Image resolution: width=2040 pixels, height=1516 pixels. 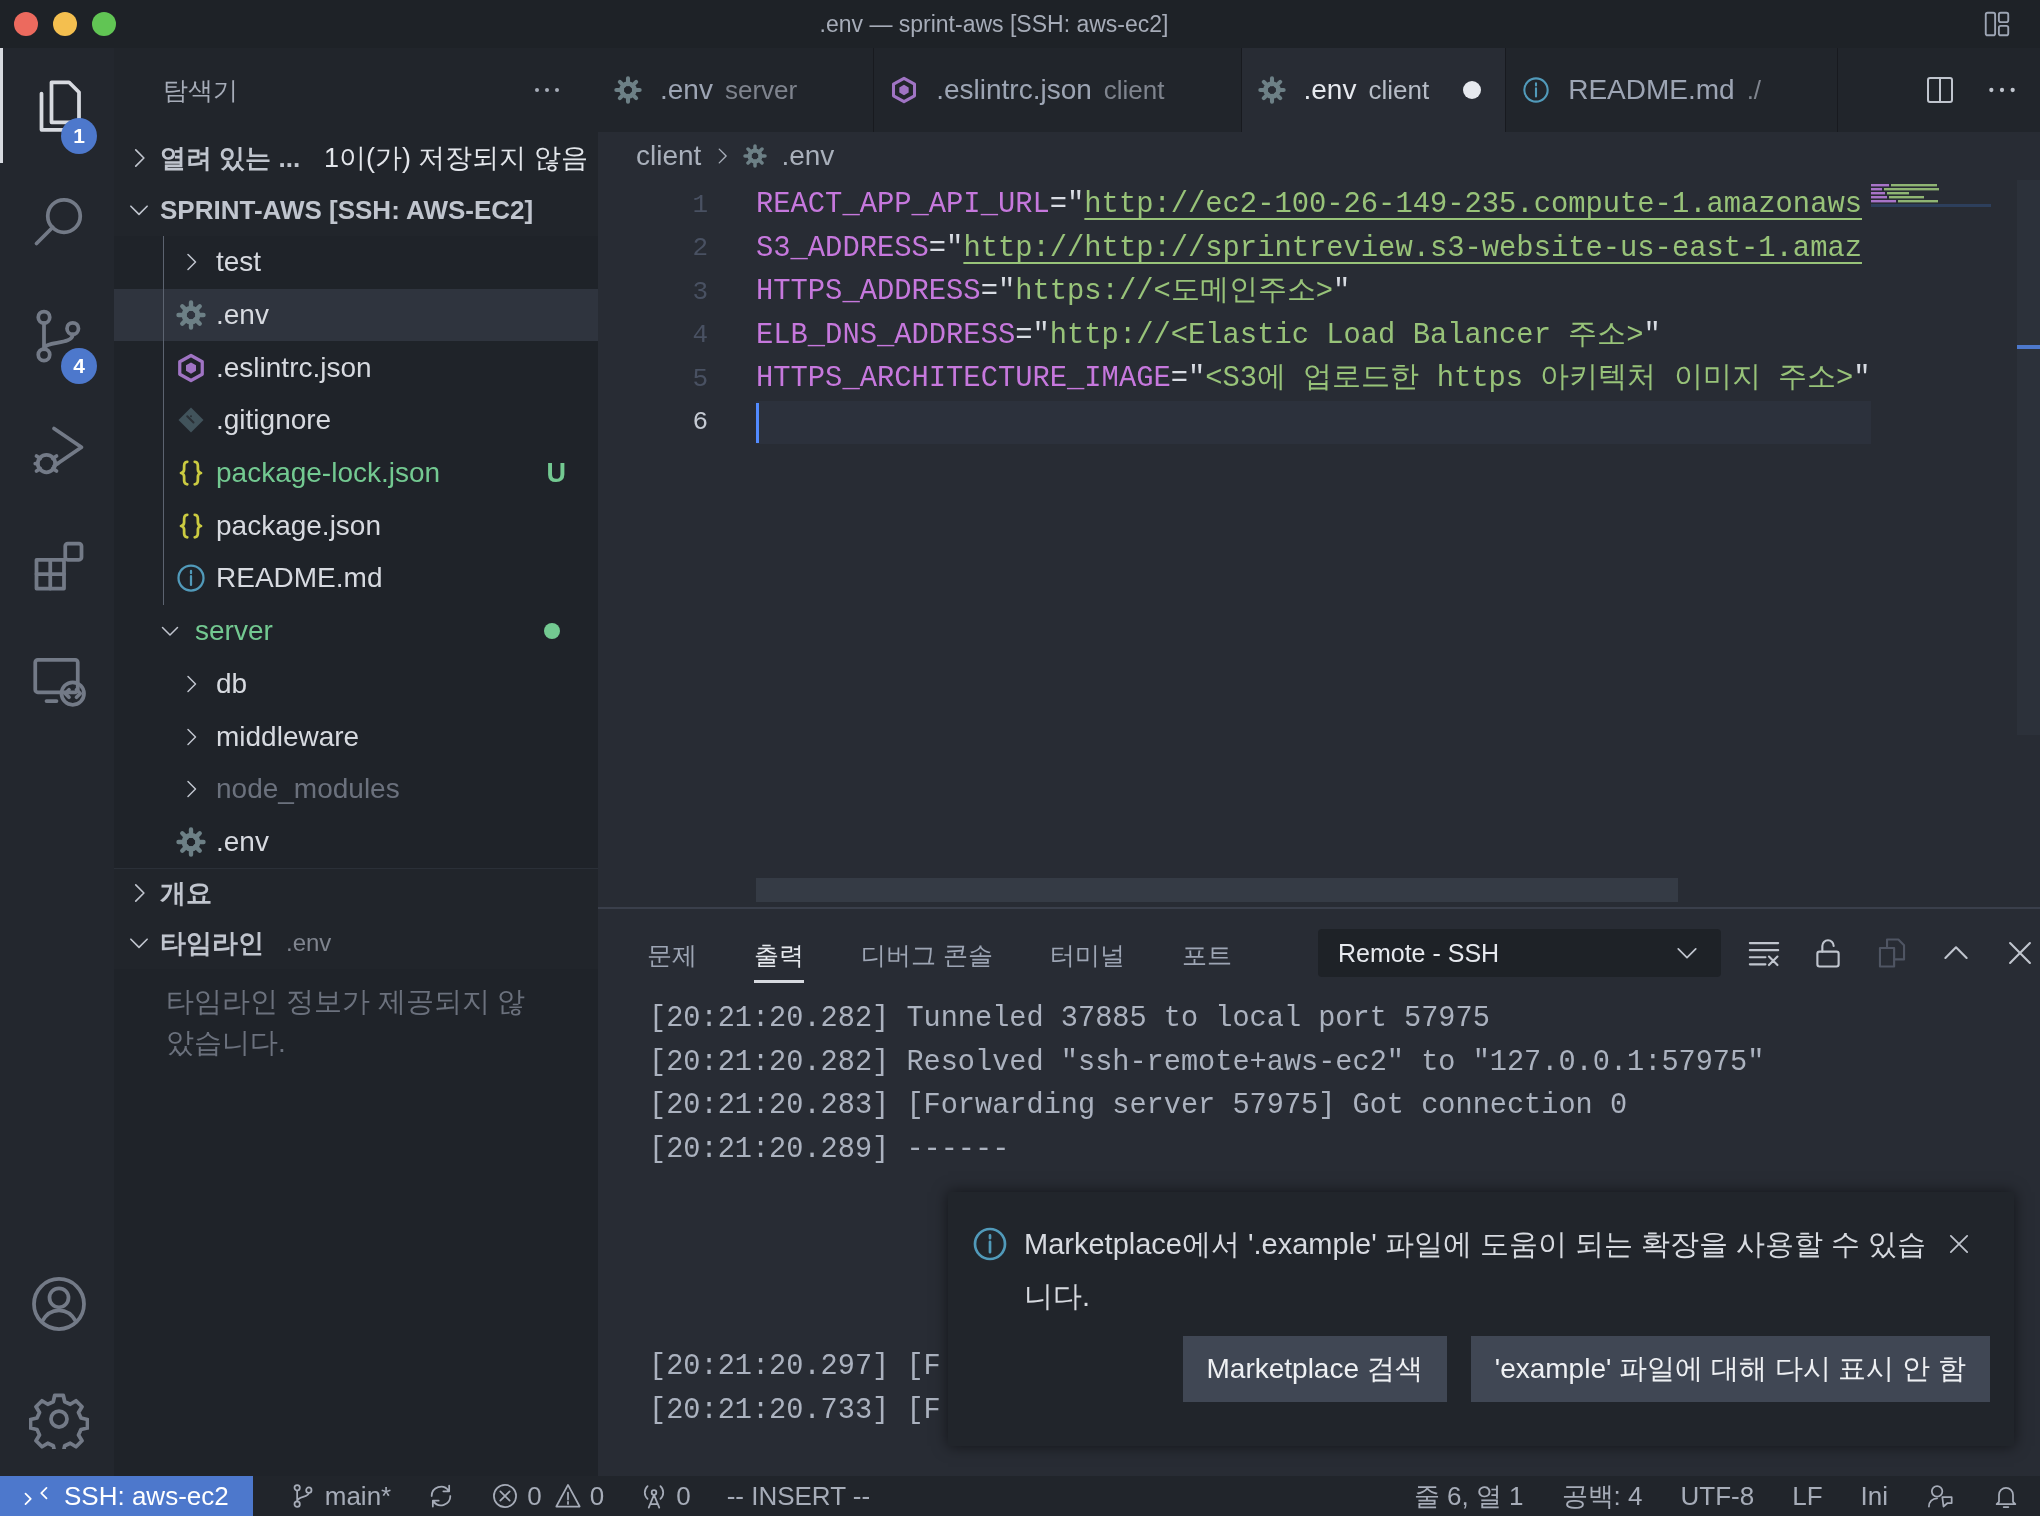 What do you see at coordinates (1602, 1496) in the screenshot?
I see `status-item: 공백: 4` at bounding box center [1602, 1496].